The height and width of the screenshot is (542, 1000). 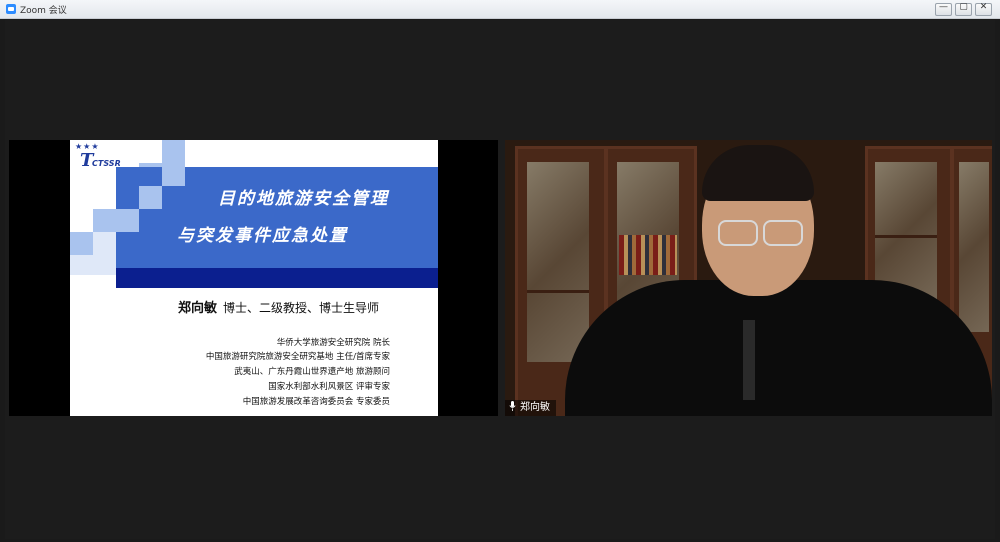 What do you see at coordinates (43, 11) in the screenshot?
I see `window-title: Zoom 会议` at bounding box center [43, 11].